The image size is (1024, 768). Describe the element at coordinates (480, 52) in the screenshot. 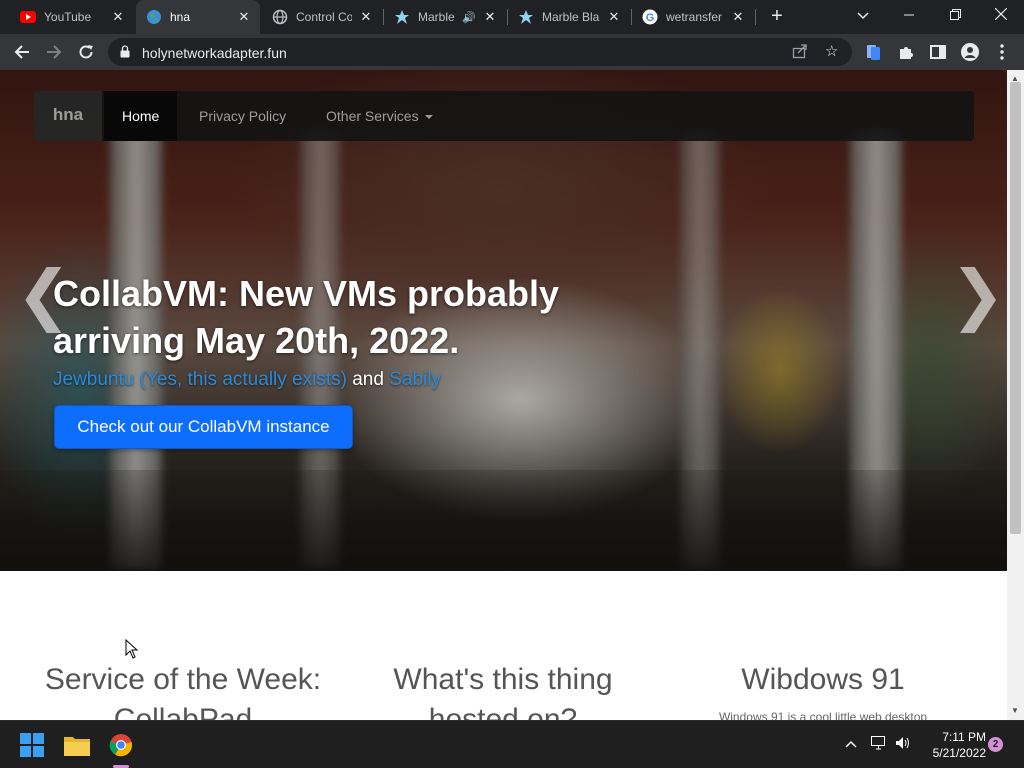

I see `address-bar: holynetworkadapter.fun ☆` at that location.